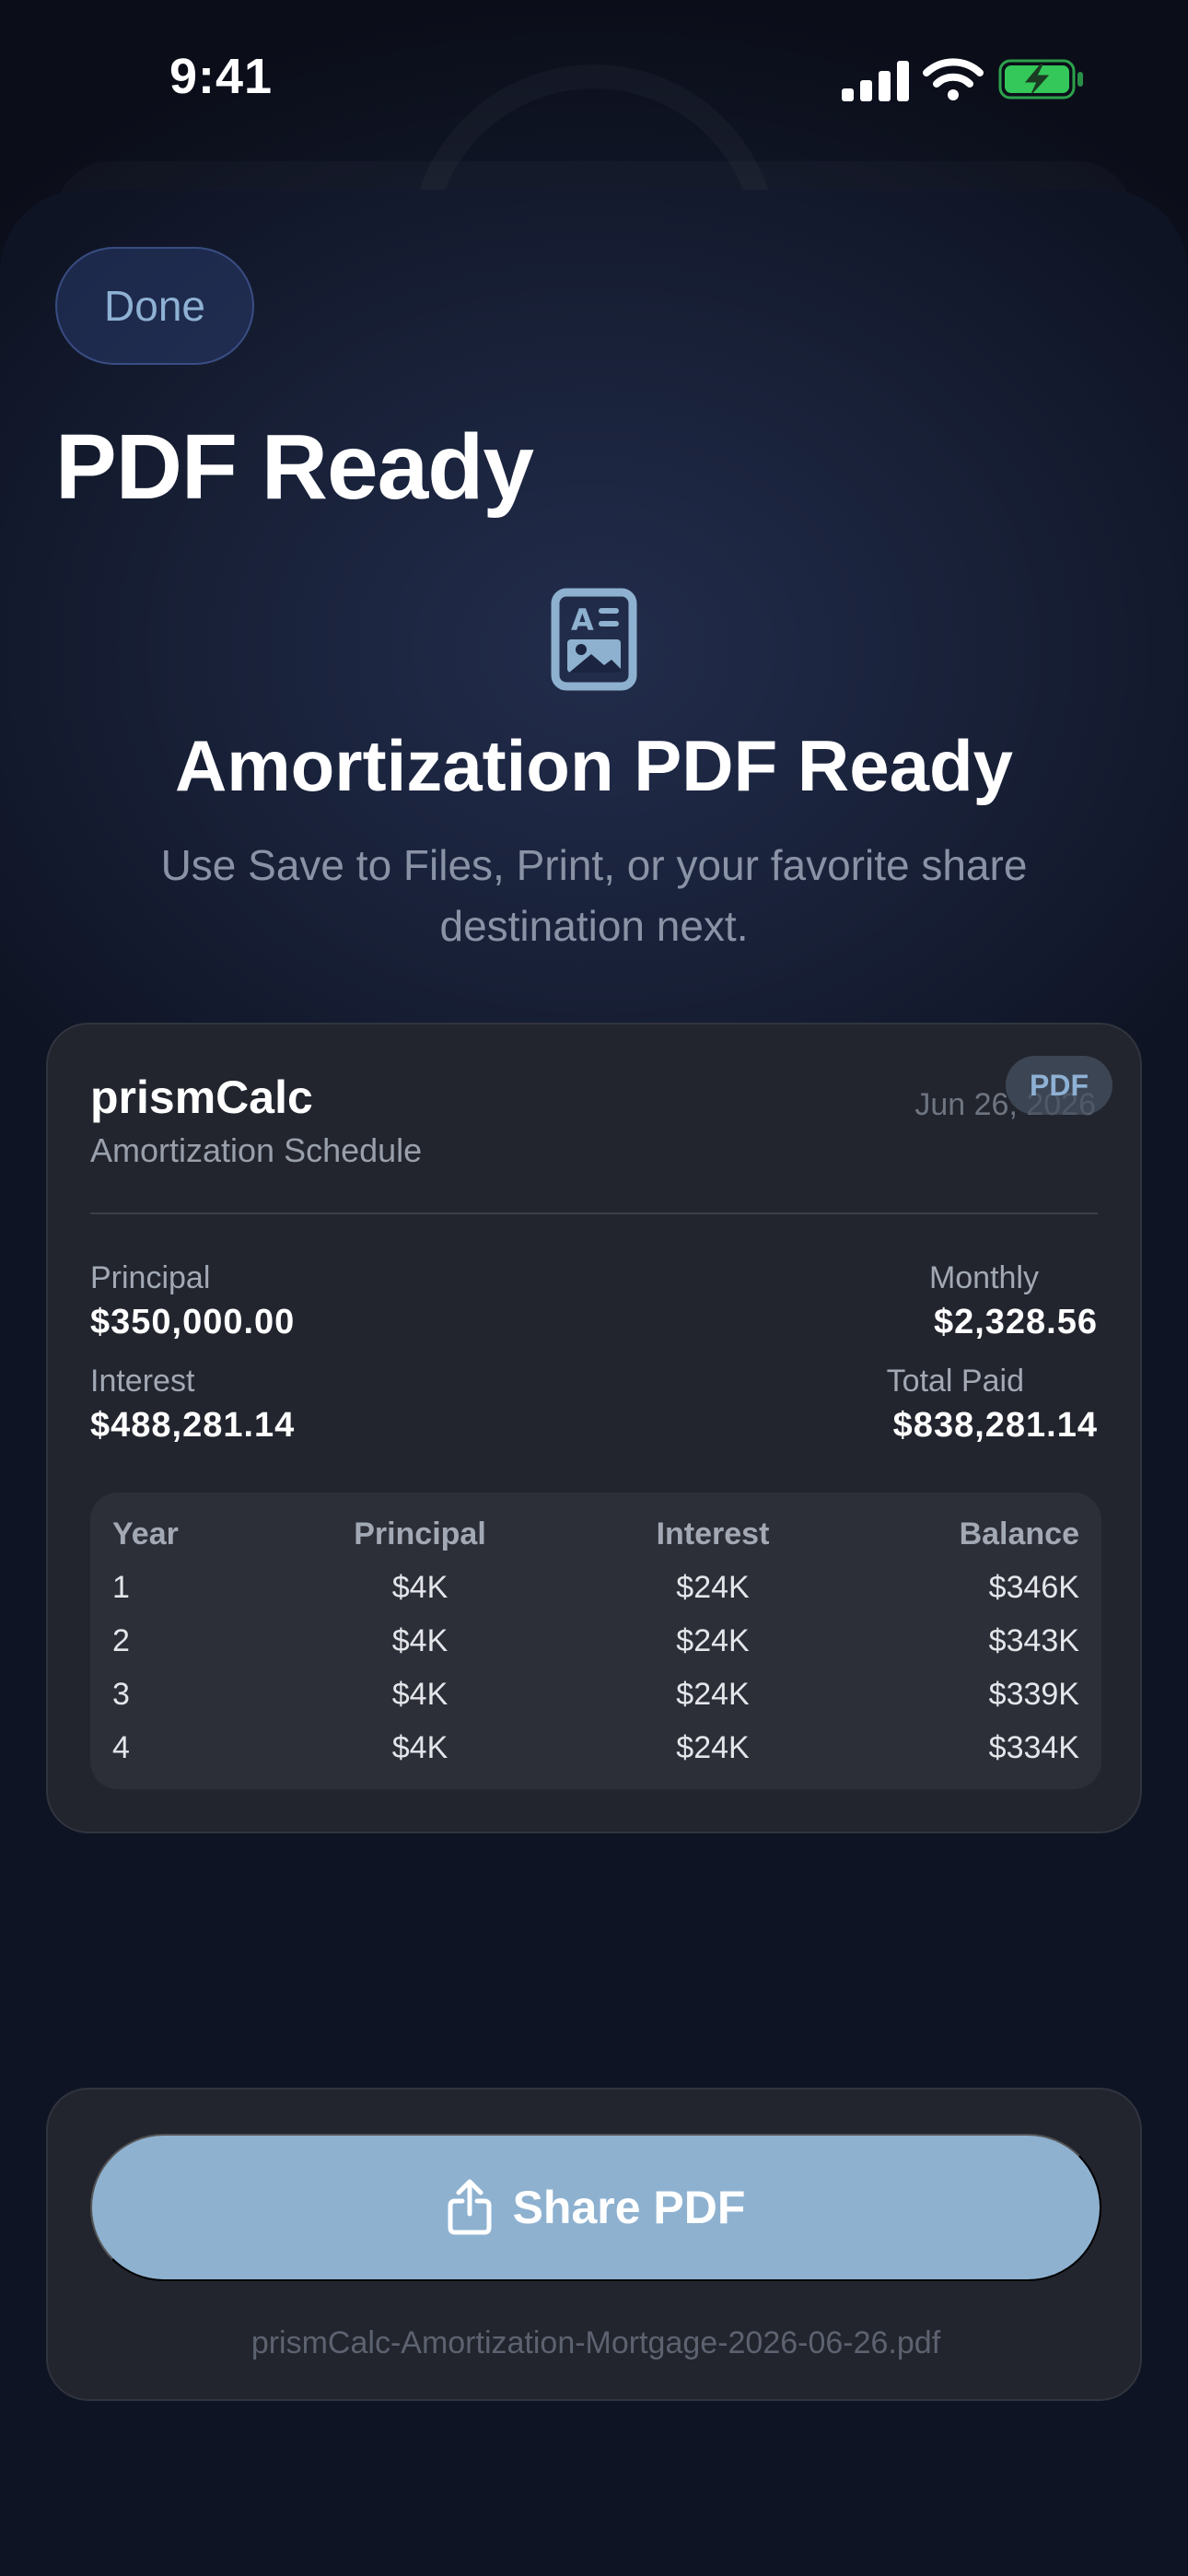  Describe the element at coordinates (594, 78) in the screenshot. I see `status-bar: 9:41` at that location.